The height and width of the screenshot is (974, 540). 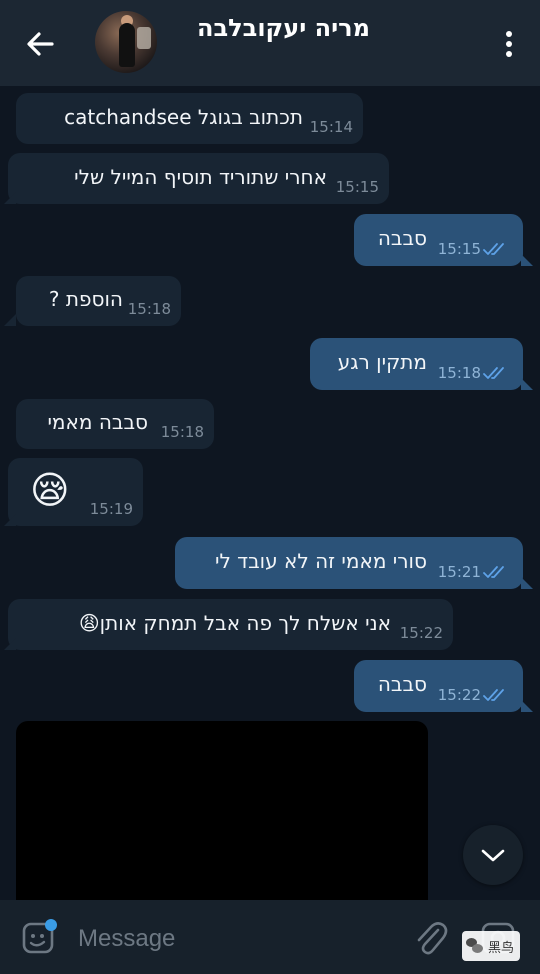 I want to click on message-incoming: אחרי שתוריד תוסיף המייל שלי 15:15, so click(x=198, y=178).